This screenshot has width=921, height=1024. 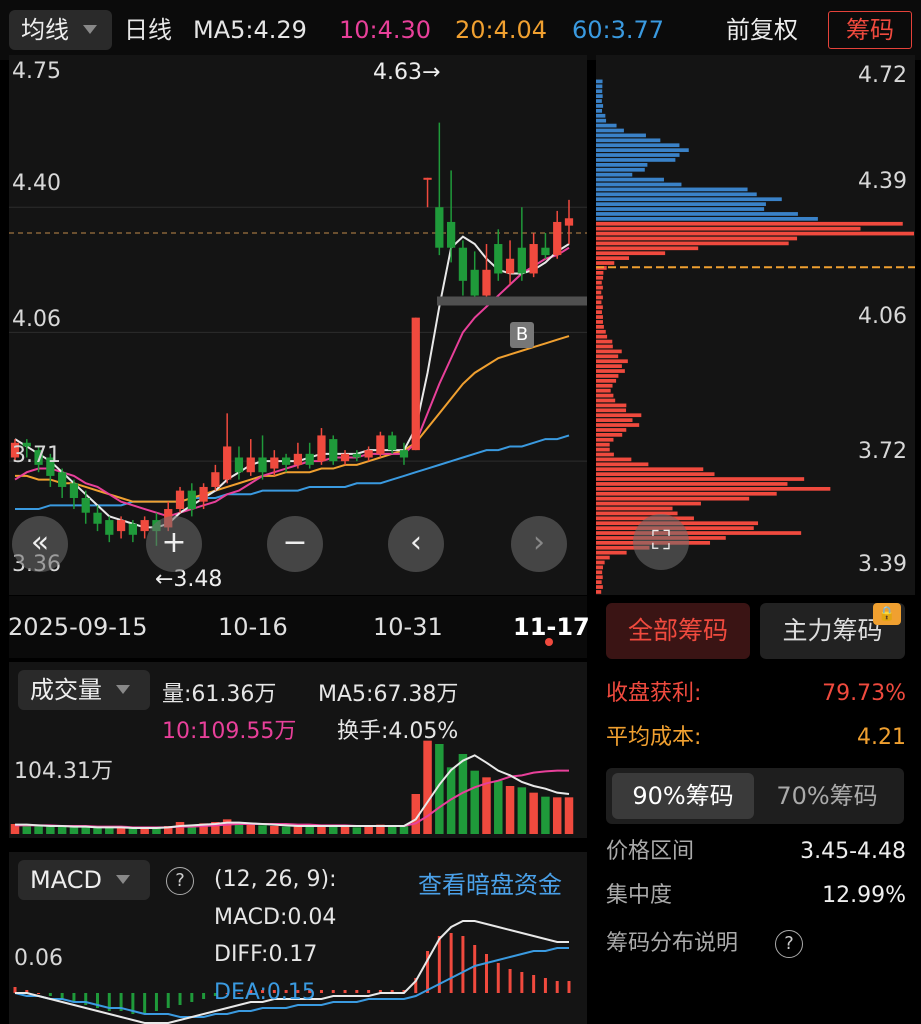 What do you see at coordinates (66, 880) in the screenshot?
I see `macd-selector-label: MACD` at bounding box center [66, 880].